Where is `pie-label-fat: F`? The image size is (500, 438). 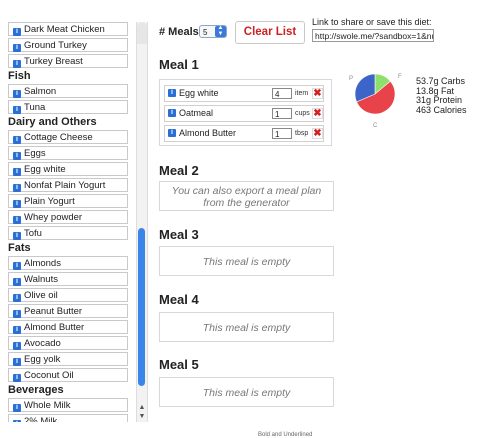 pie-label-fat: F is located at coordinates (400, 77).